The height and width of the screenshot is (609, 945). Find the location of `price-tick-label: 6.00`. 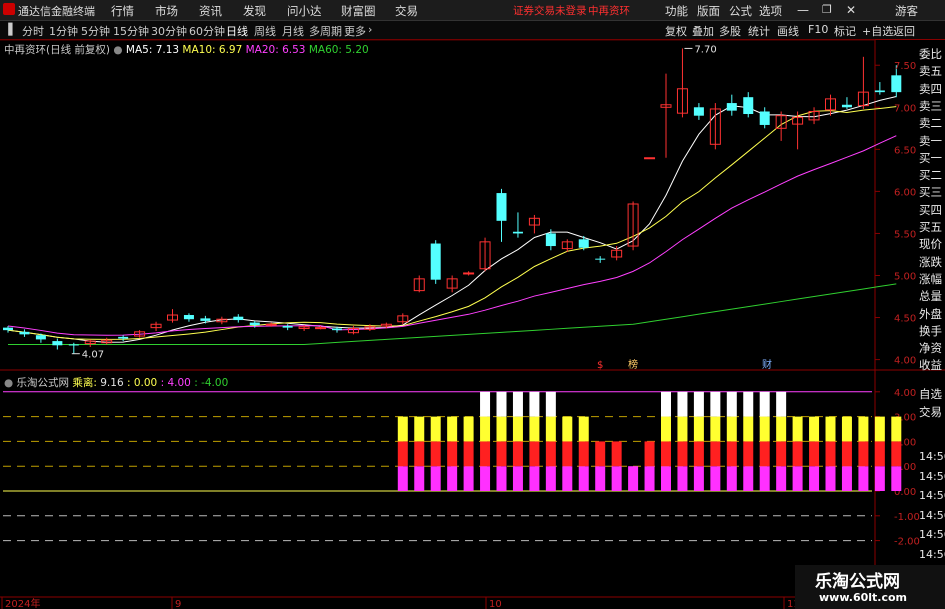

price-tick-label: 6.00 is located at coordinates (905, 192).